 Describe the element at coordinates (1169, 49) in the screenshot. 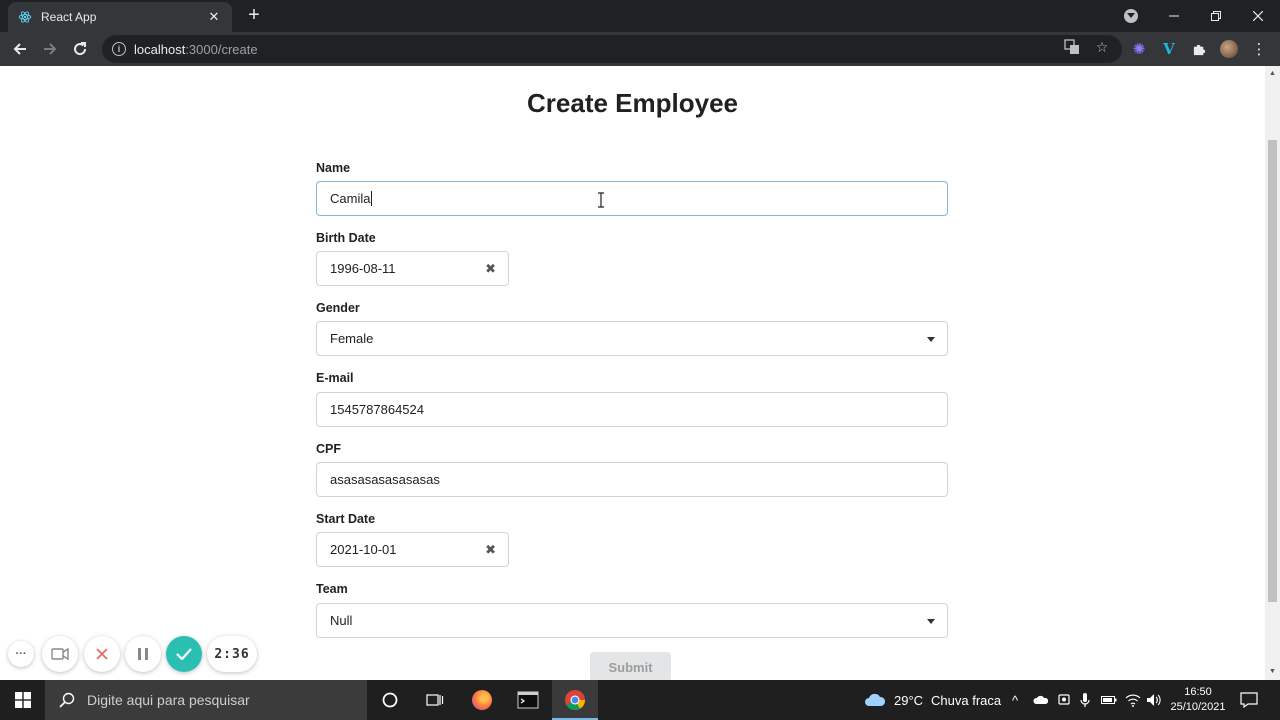

I see `vimeo-icon: V` at that location.